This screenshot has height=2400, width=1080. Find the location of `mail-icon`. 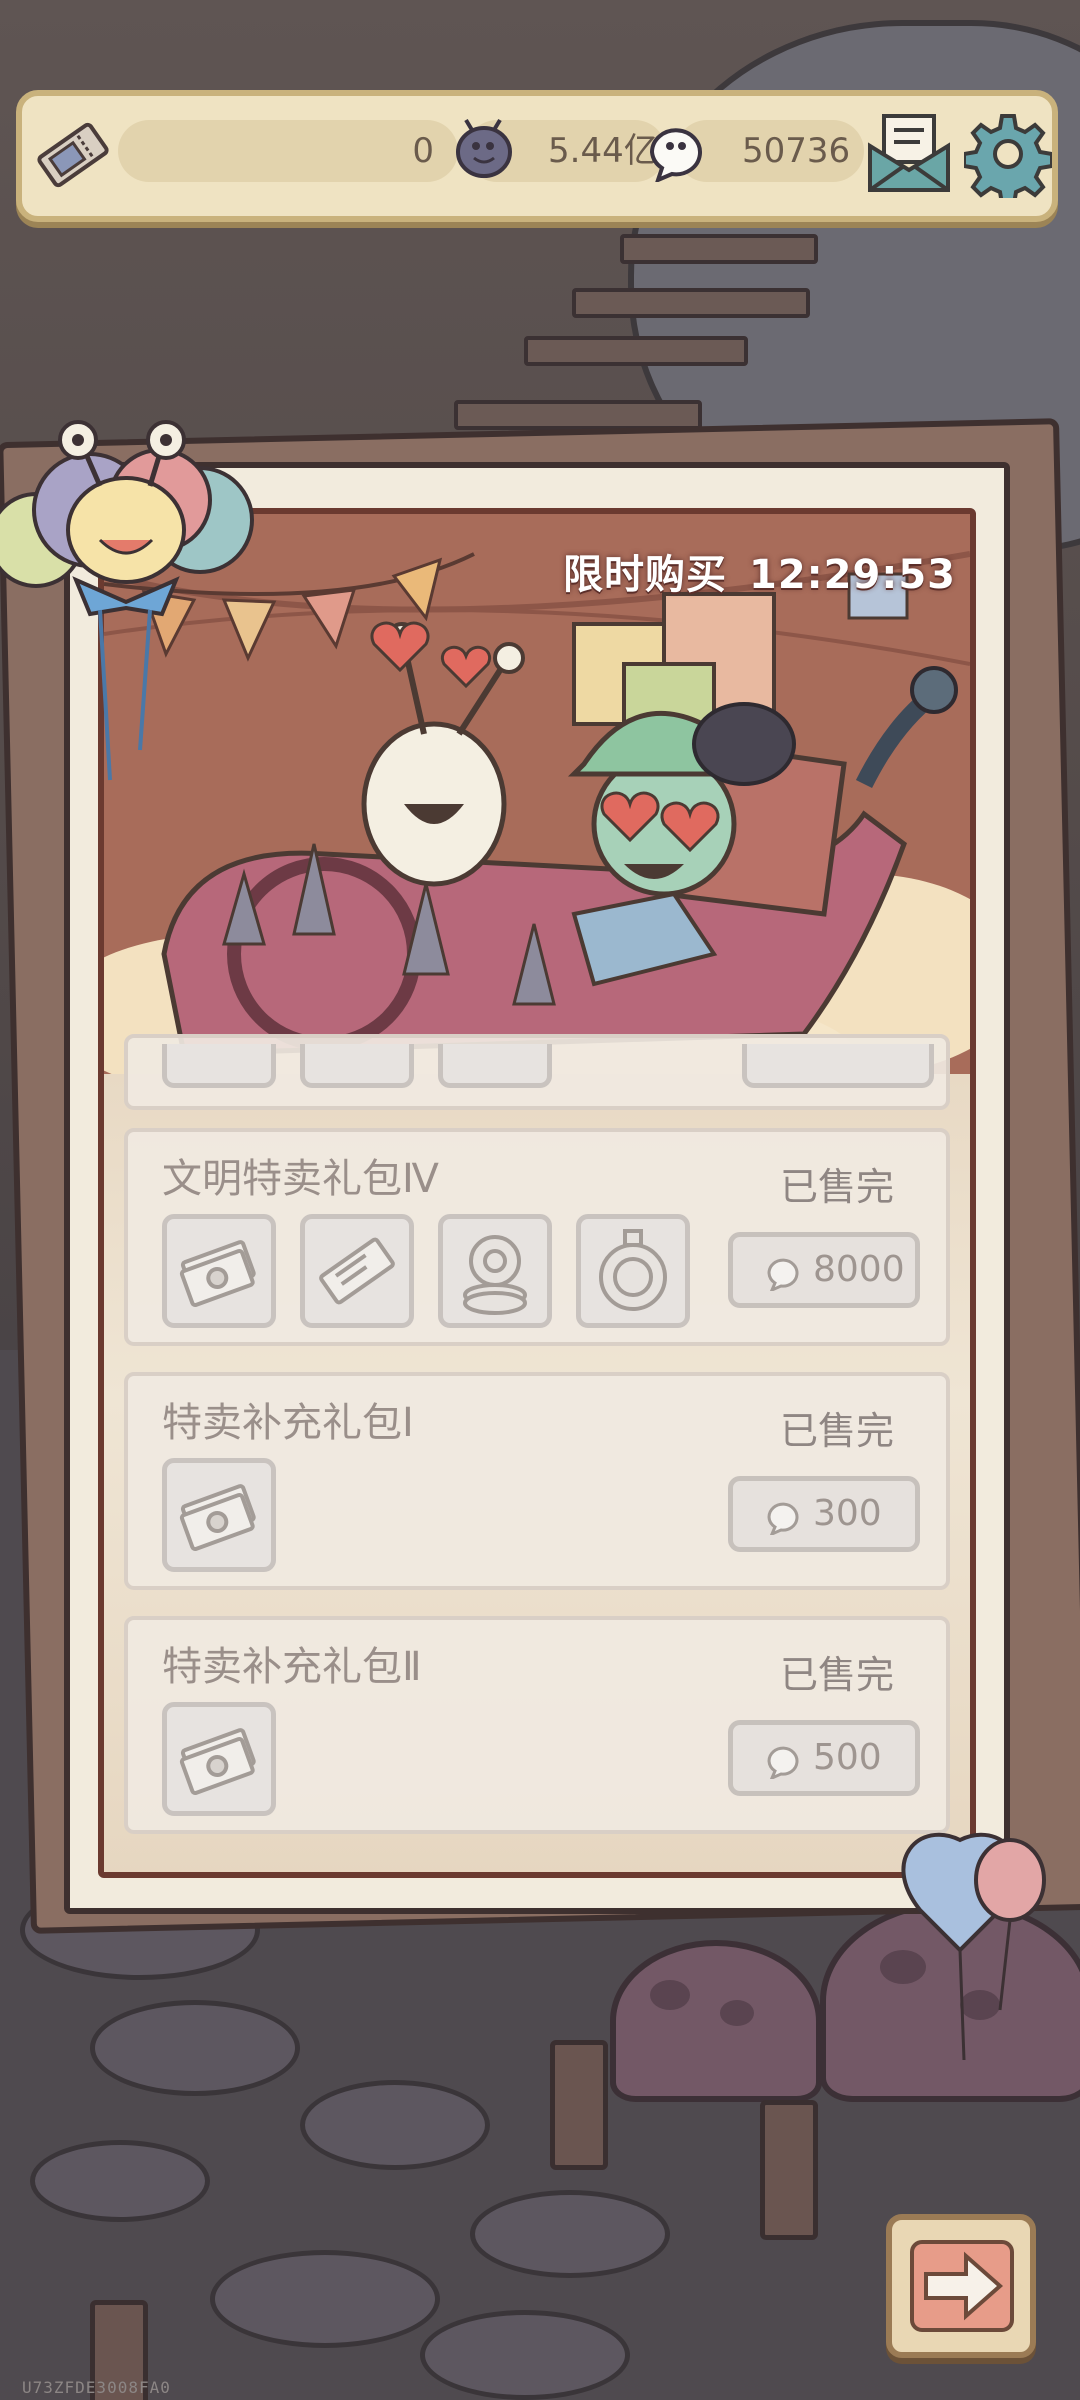

mail-icon is located at coordinates (909, 153).